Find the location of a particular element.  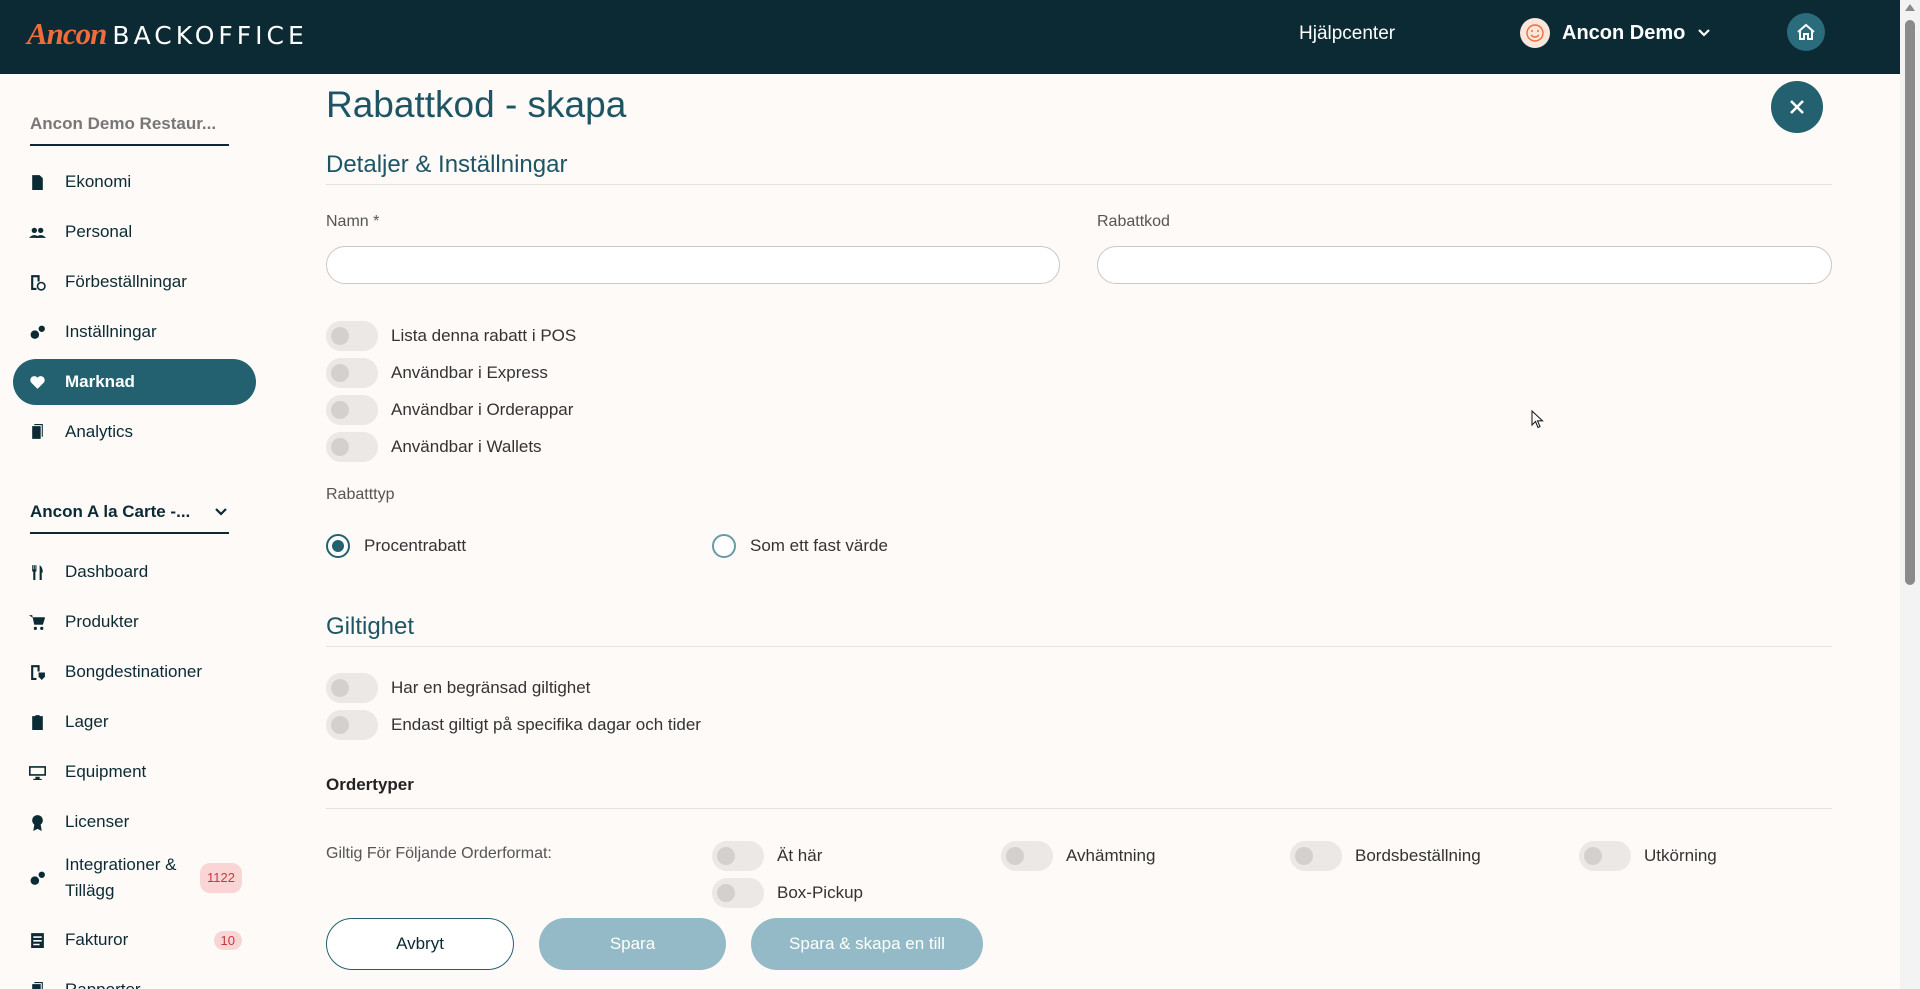

sidebar-item-dashboard: Dashboard is located at coordinates (134, 572).